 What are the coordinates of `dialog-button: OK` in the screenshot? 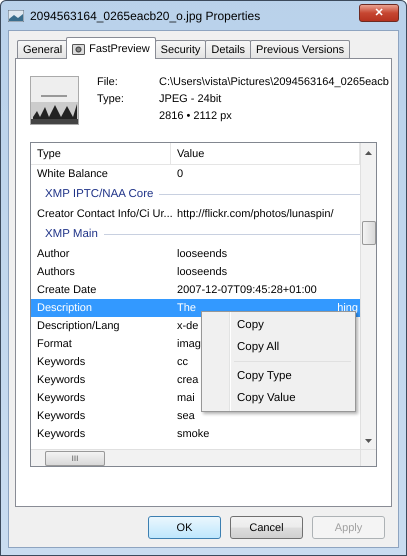 It's located at (184, 527).